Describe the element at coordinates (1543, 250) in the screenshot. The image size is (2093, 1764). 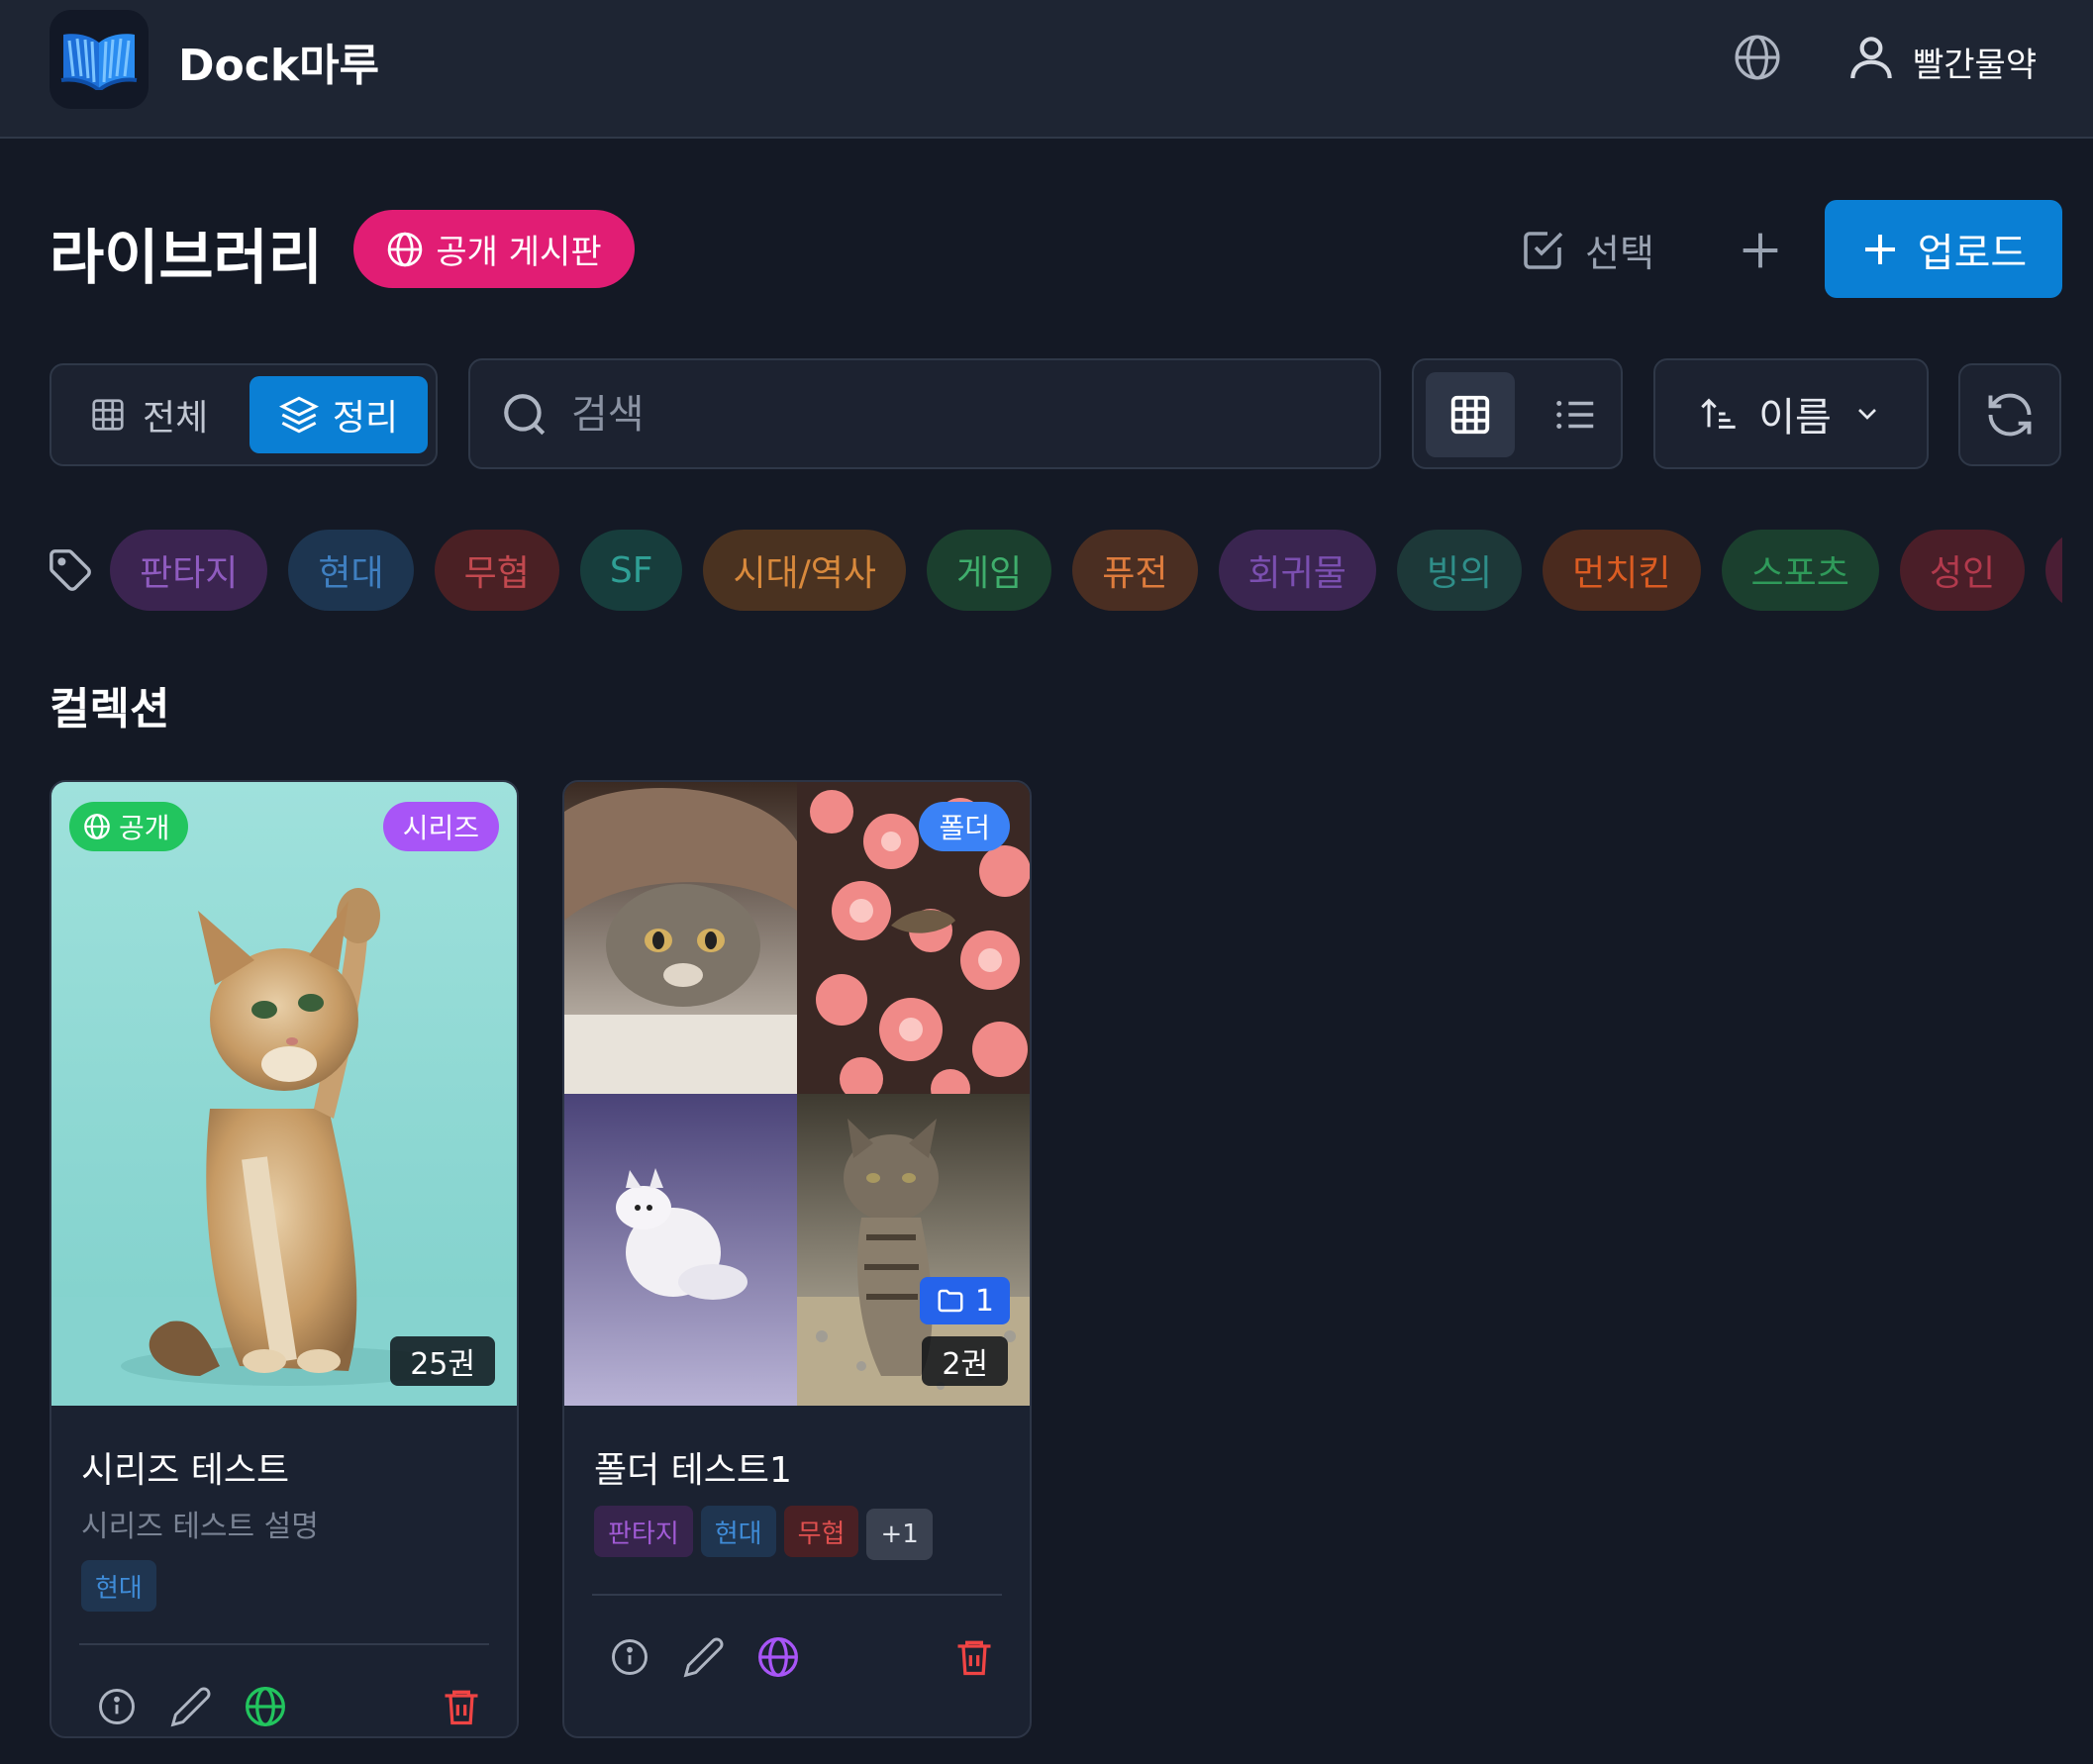
I see `checkbox-icon` at that location.